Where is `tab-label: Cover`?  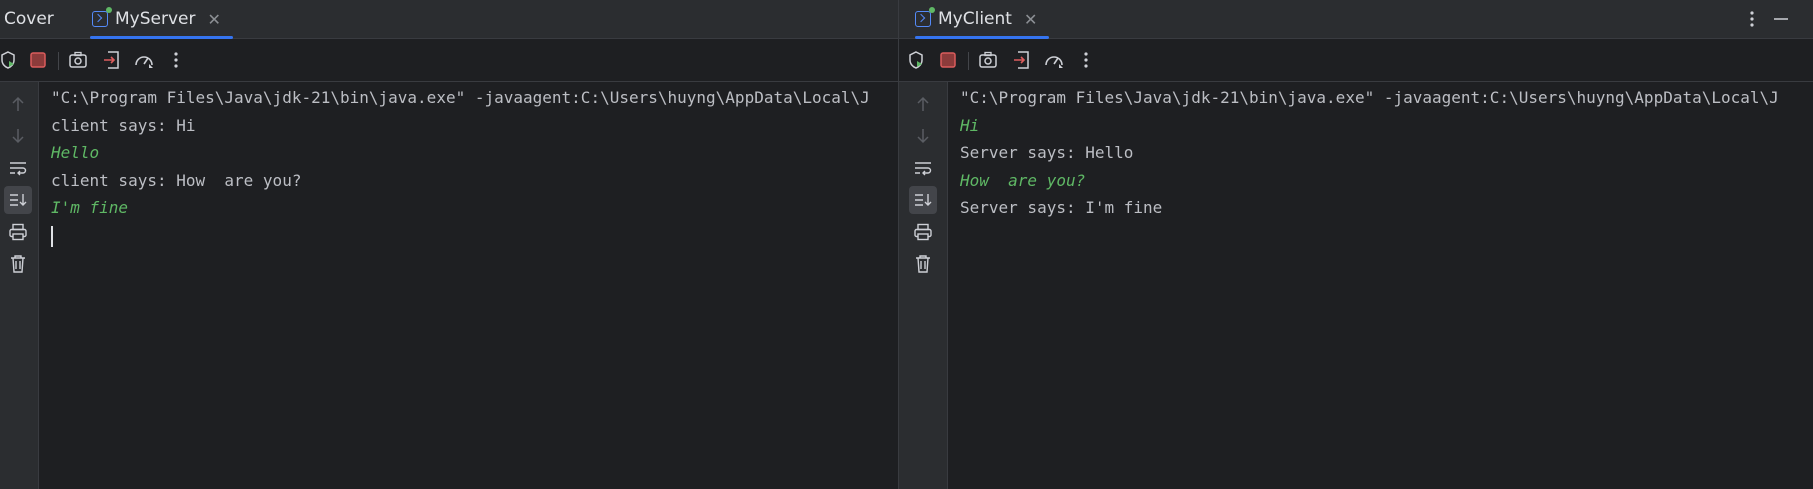 tab-label: Cover is located at coordinates (29, 19).